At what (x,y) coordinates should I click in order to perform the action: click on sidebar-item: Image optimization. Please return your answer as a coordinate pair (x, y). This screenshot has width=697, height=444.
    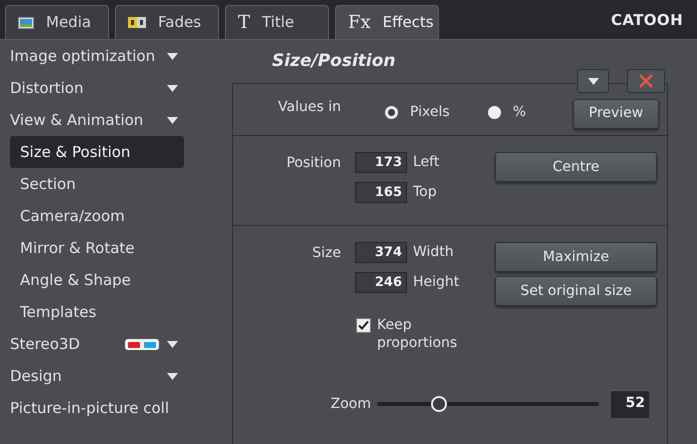
    Looking at the image, I should click on (83, 56).